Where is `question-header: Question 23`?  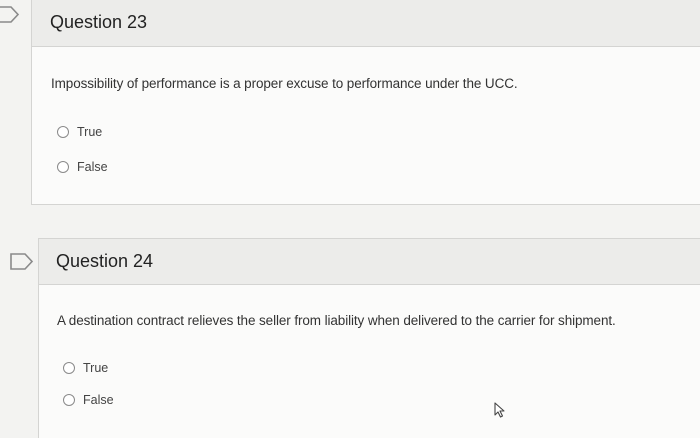 question-header: Question 23 is located at coordinates (366, 23).